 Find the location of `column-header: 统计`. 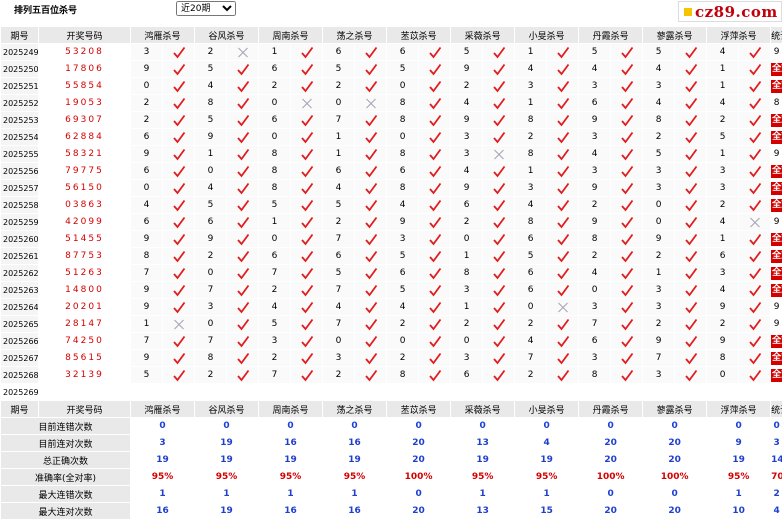

column-header: 统计 is located at coordinates (776, 409).